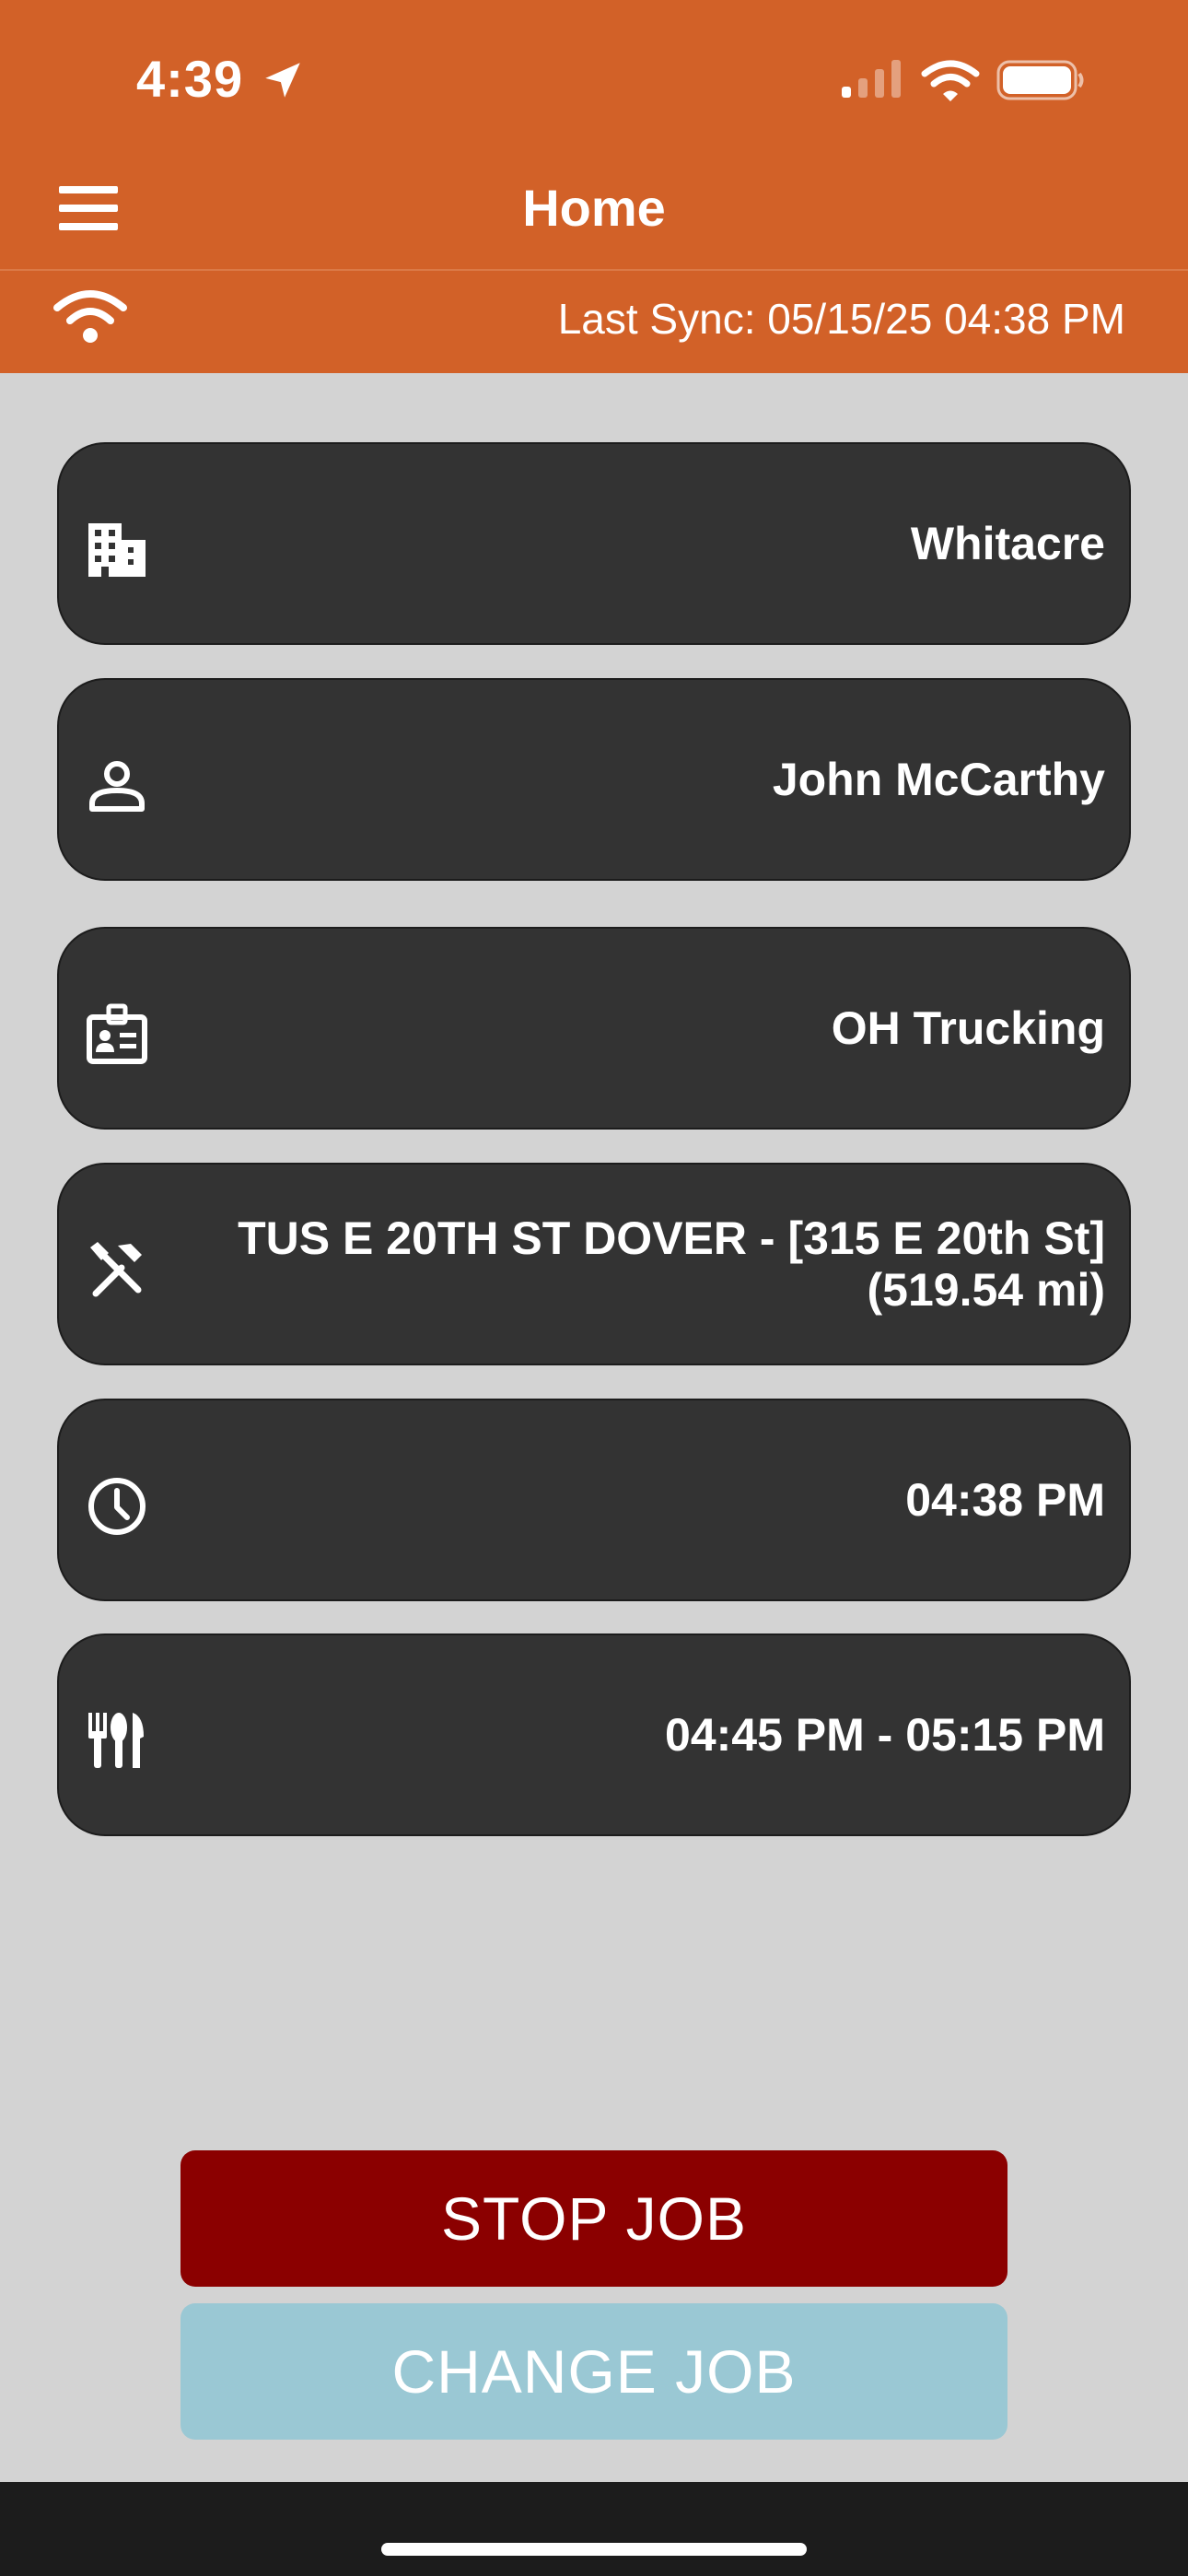 The image size is (1188, 2576). Describe the element at coordinates (117, 786) in the screenshot. I see `person-icon` at that location.